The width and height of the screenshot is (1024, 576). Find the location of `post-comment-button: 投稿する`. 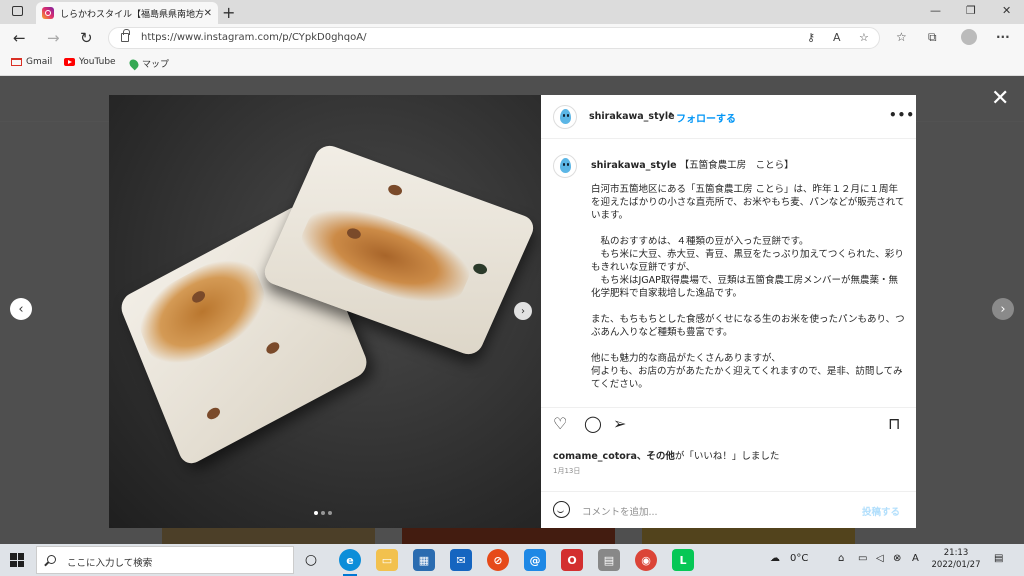

post-comment-button: 投稿する is located at coordinates (881, 511).